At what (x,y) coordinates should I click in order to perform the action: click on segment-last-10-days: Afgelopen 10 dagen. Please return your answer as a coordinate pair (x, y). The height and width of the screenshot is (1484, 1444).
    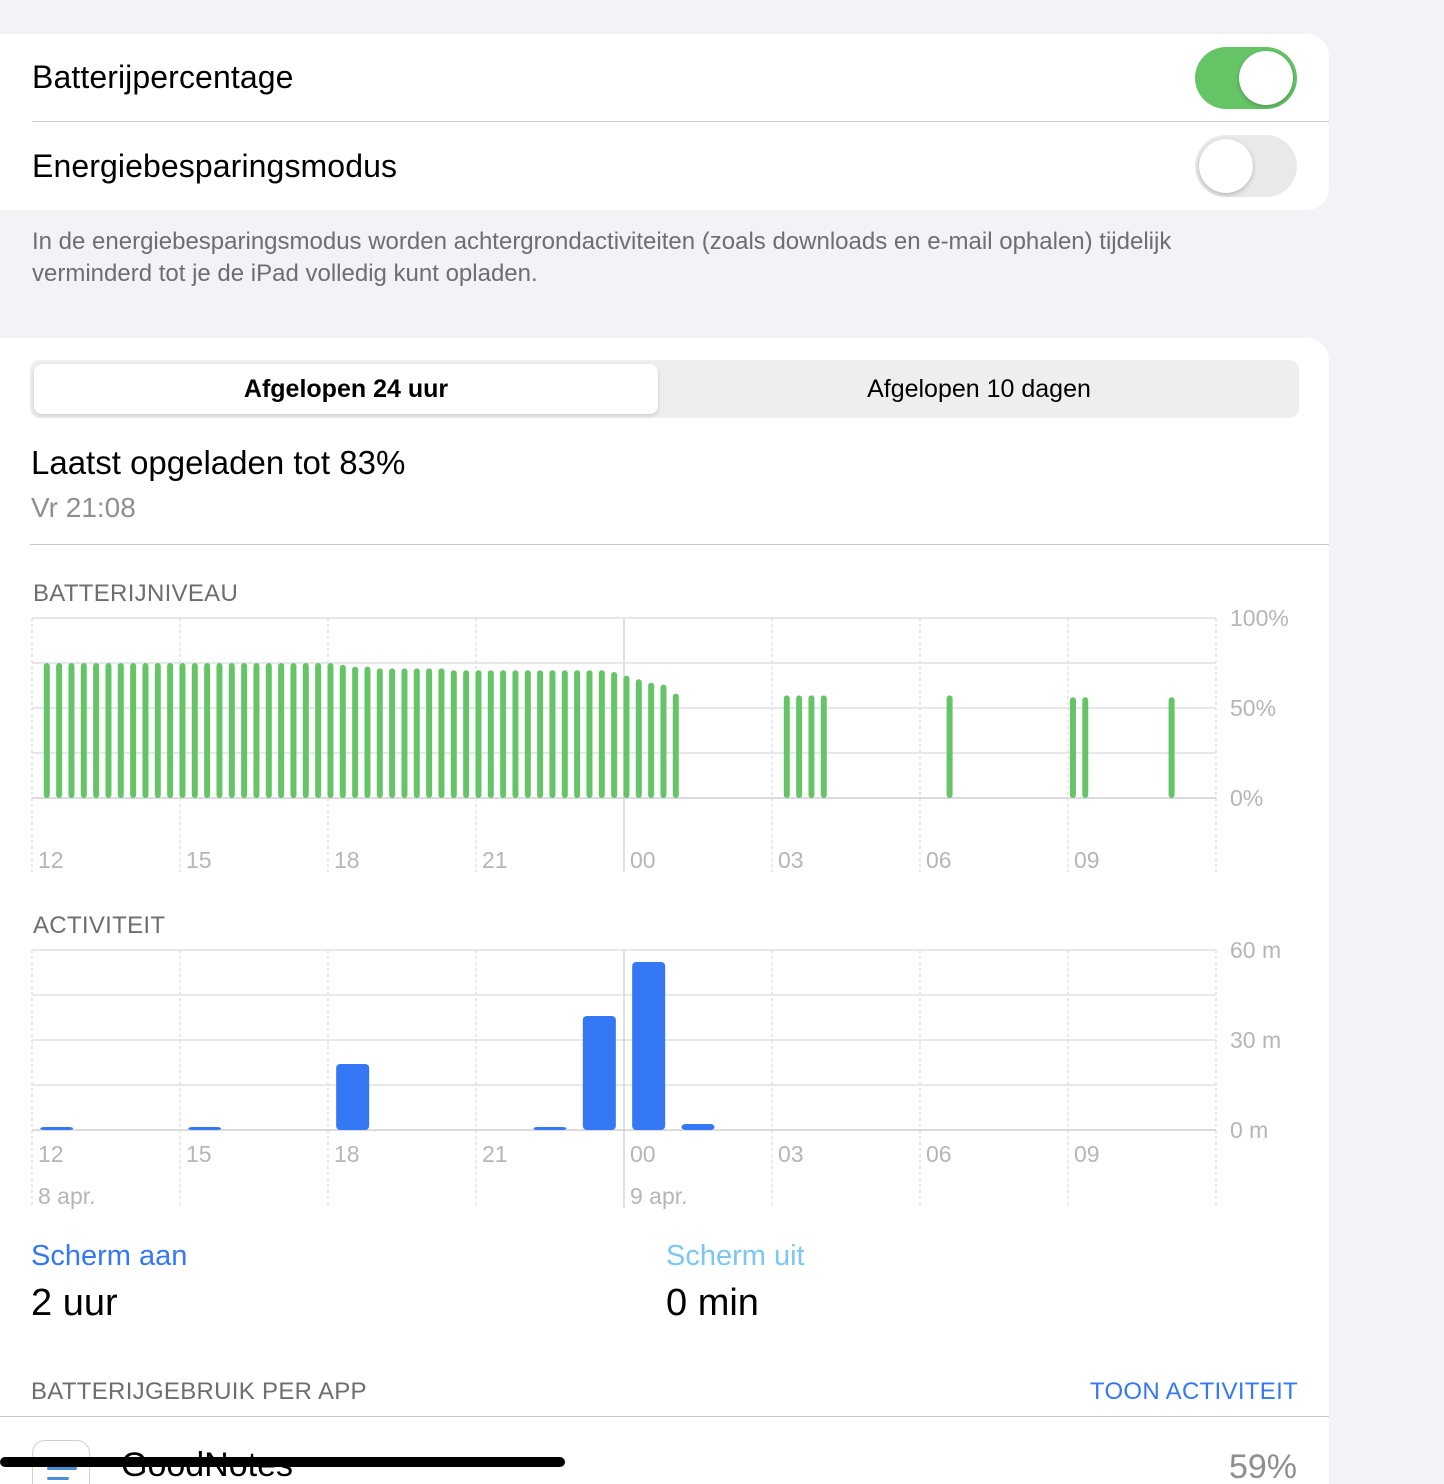
    Looking at the image, I should click on (979, 389).